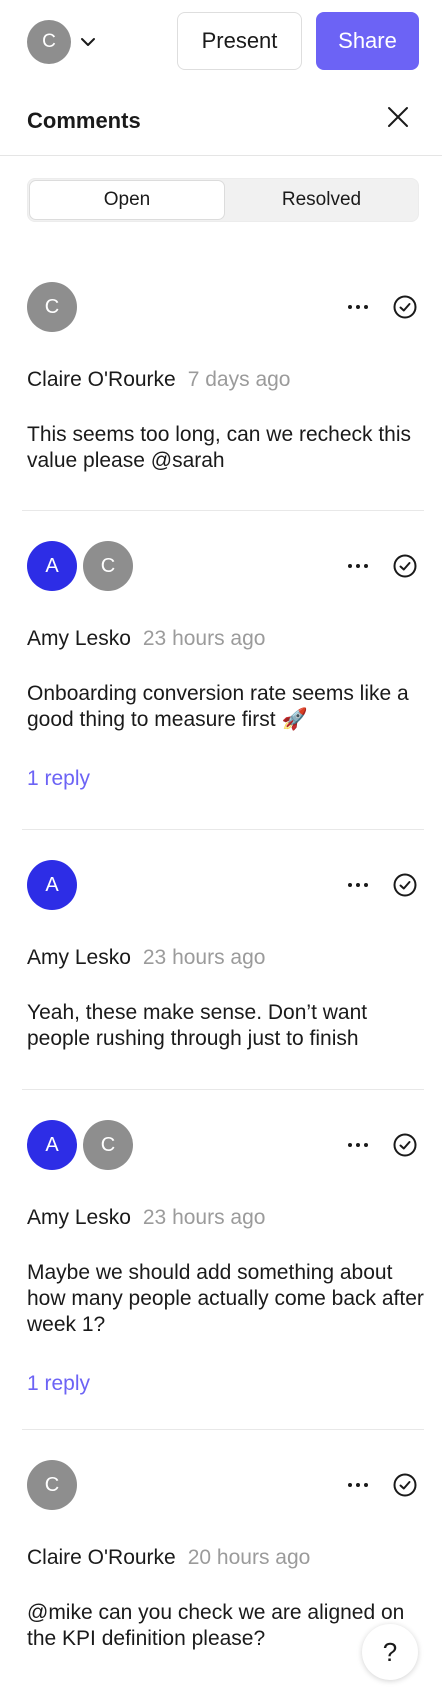 This screenshot has width=442, height=1702. What do you see at coordinates (239, 379) in the screenshot?
I see `timestamp: 7 days ago` at bounding box center [239, 379].